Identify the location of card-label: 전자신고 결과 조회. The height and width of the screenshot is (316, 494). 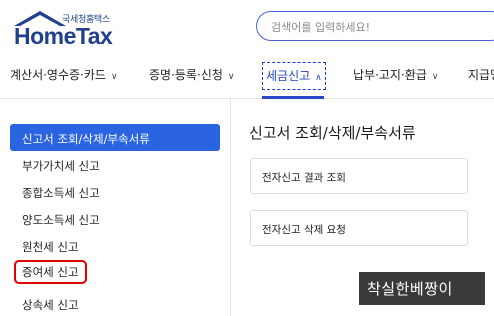
(304, 178).